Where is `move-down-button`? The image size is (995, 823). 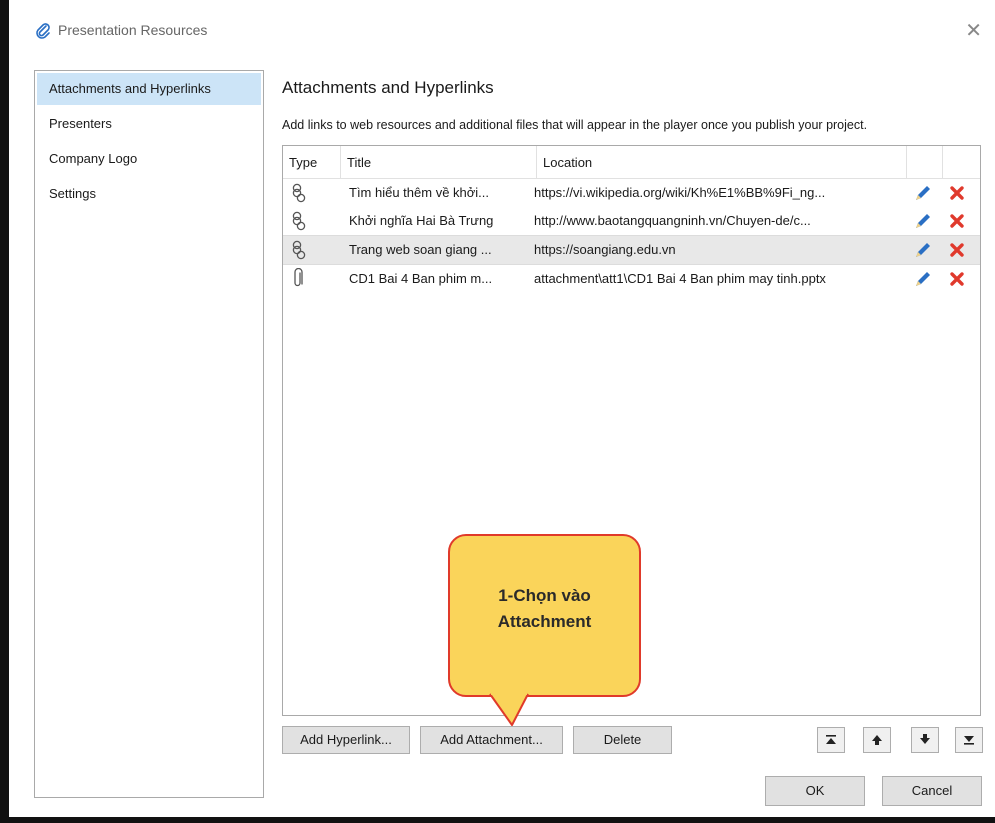
move-down-button is located at coordinates (925, 740).